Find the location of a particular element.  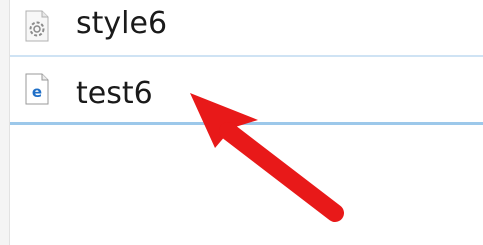

edge-html-file-icon: e is located at coordinates (37, 89).